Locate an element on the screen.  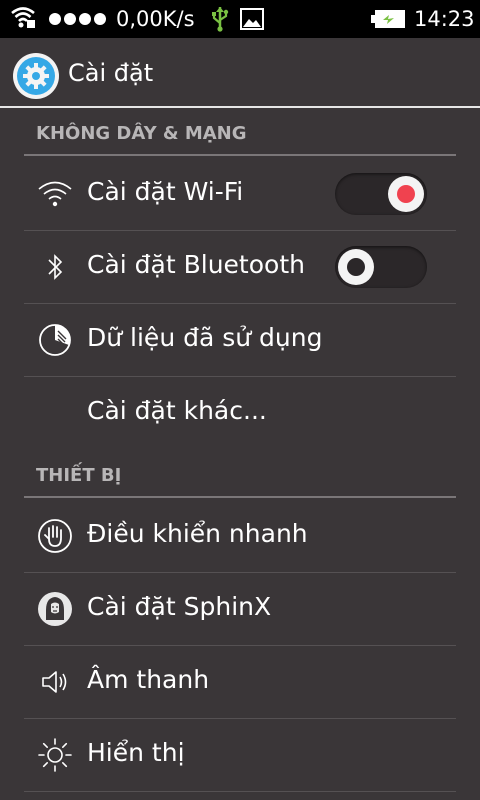
bluetooth-settings-item: Cài đặt Bluetooth is located at coordinates (240, 267).